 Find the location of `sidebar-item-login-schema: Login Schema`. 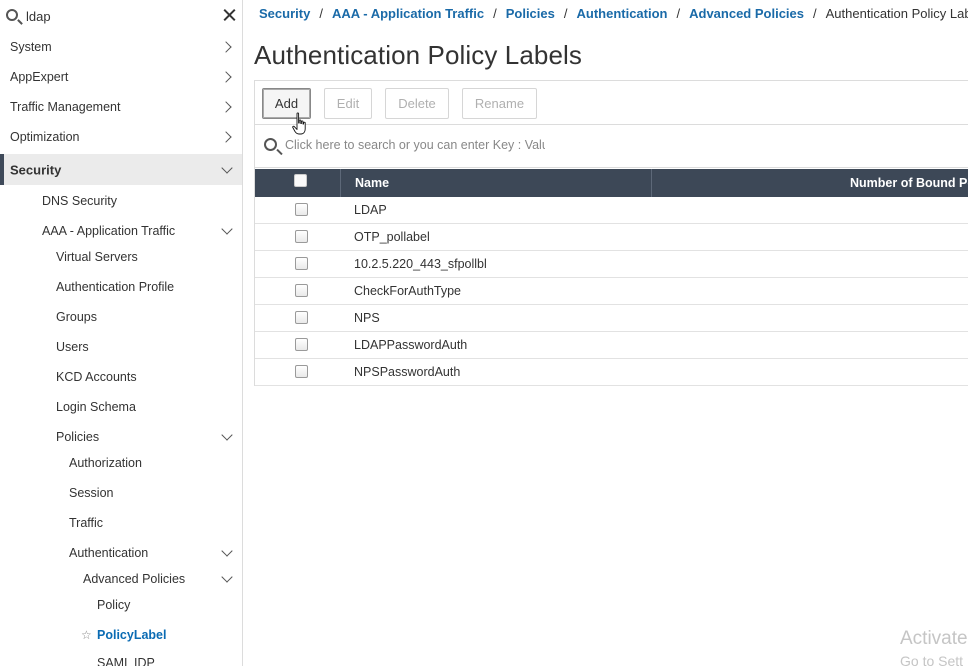

sidebar-item-login-schema: Login Schema is located at coordinates (121, 407).